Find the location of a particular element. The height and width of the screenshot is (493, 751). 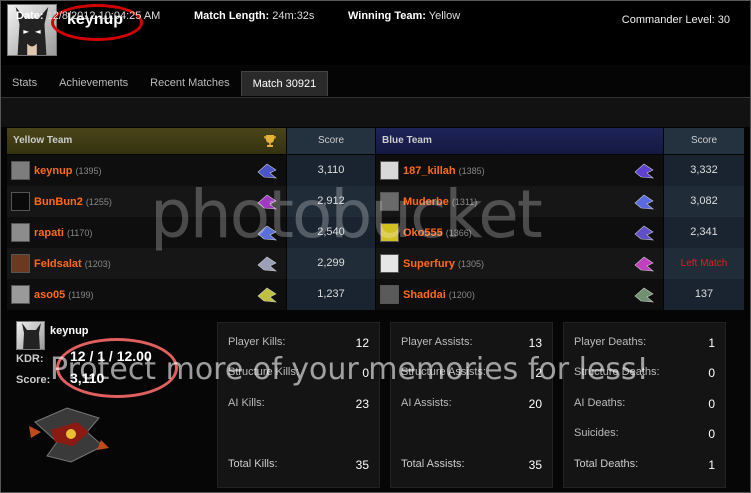

player-name-link: BunBun2 (1255) is located at coordinates (73, 202).